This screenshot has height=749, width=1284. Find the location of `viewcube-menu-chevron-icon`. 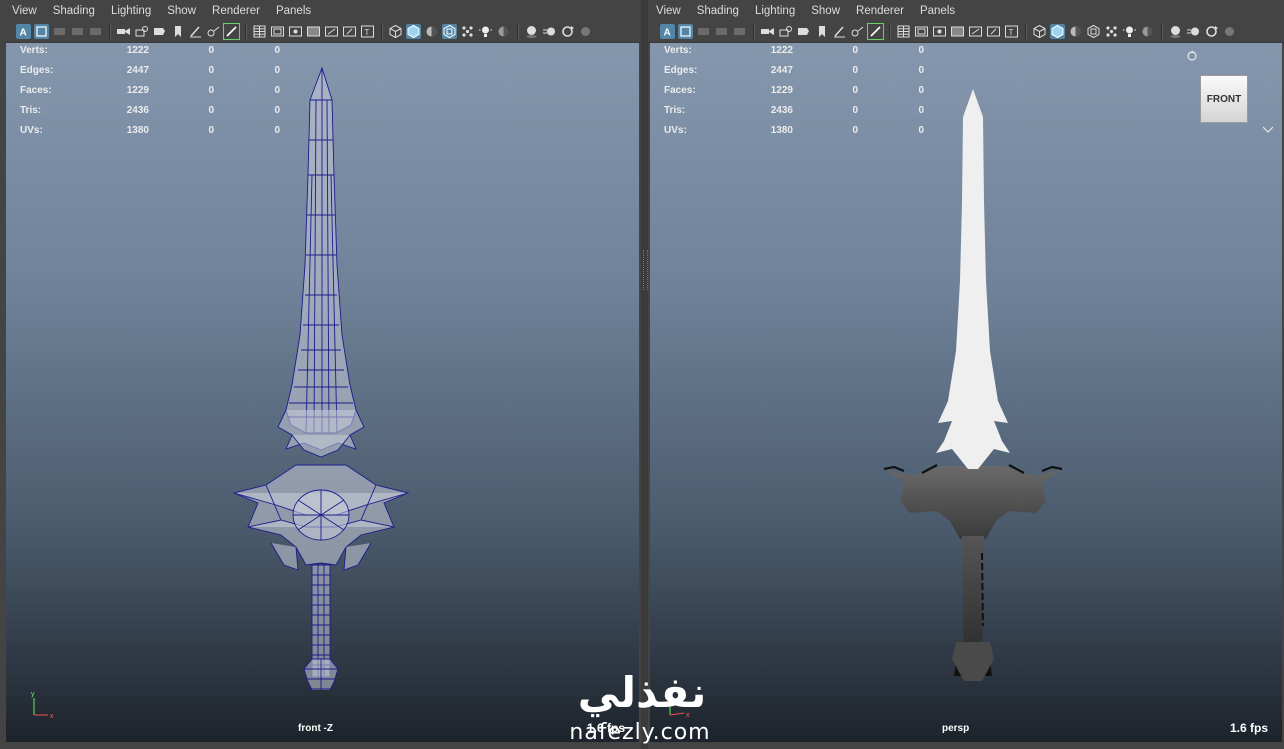

viewcube-menu-chevron-icon is located at coordinates (1268, 130).